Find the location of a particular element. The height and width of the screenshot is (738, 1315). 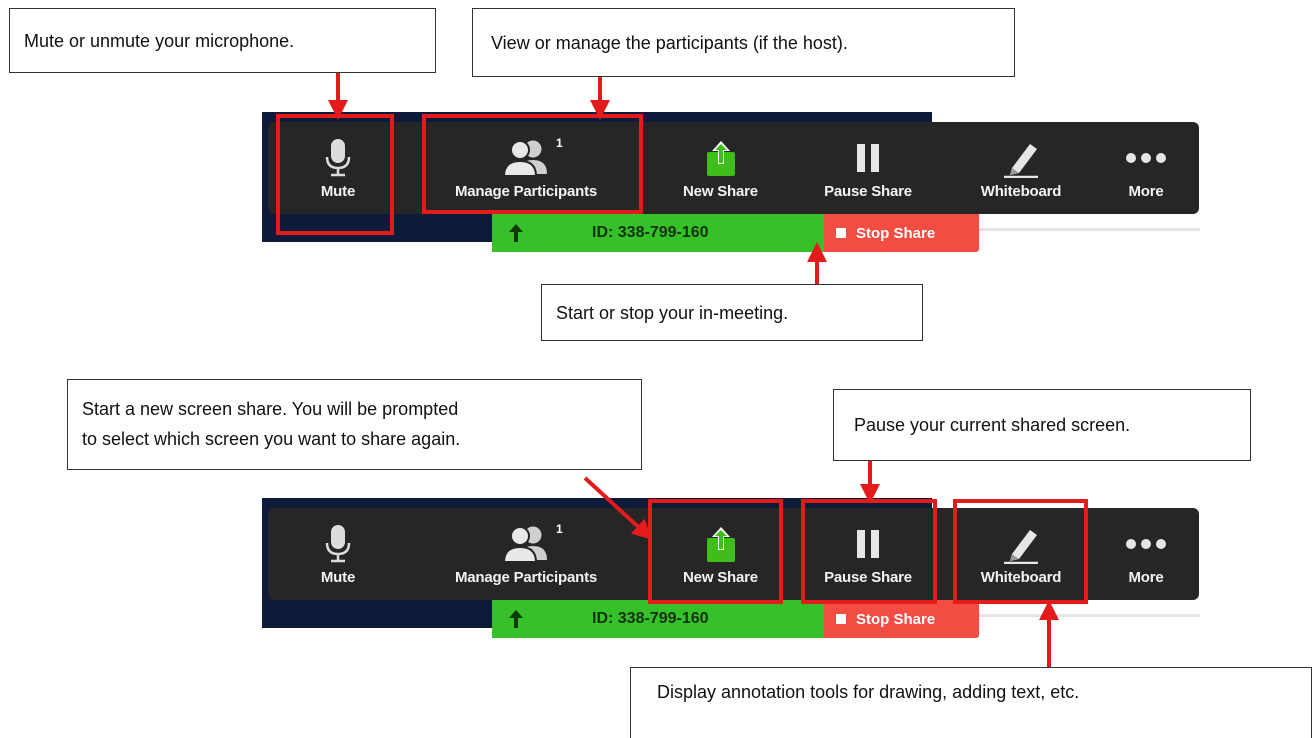

arrow-new-share is located at coordinates (618, 508).